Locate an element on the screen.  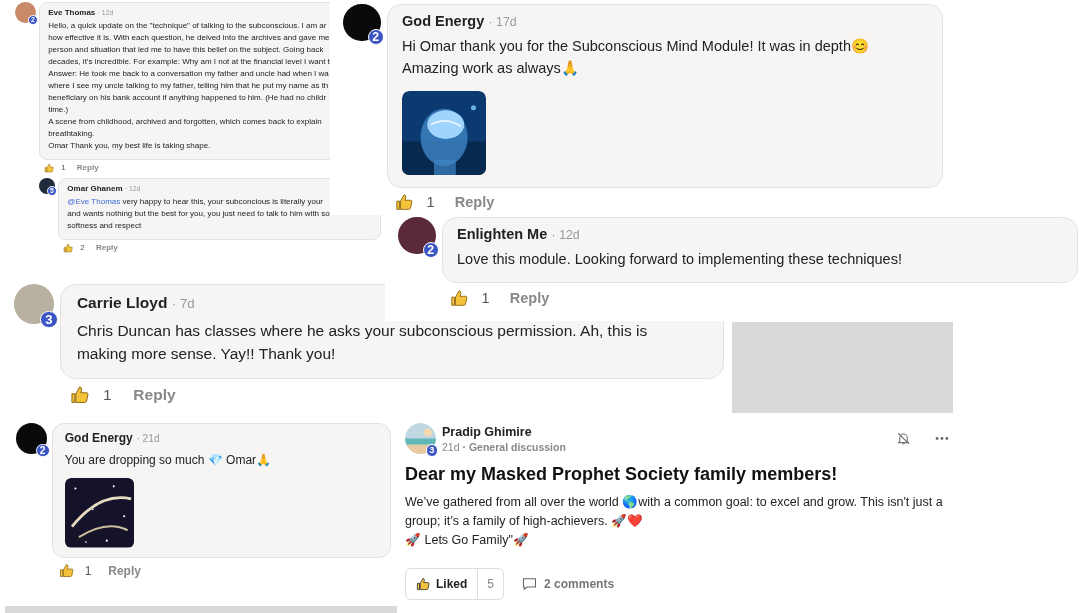
mention-link: @Eve Thomas is located at coordinates (94, 202).